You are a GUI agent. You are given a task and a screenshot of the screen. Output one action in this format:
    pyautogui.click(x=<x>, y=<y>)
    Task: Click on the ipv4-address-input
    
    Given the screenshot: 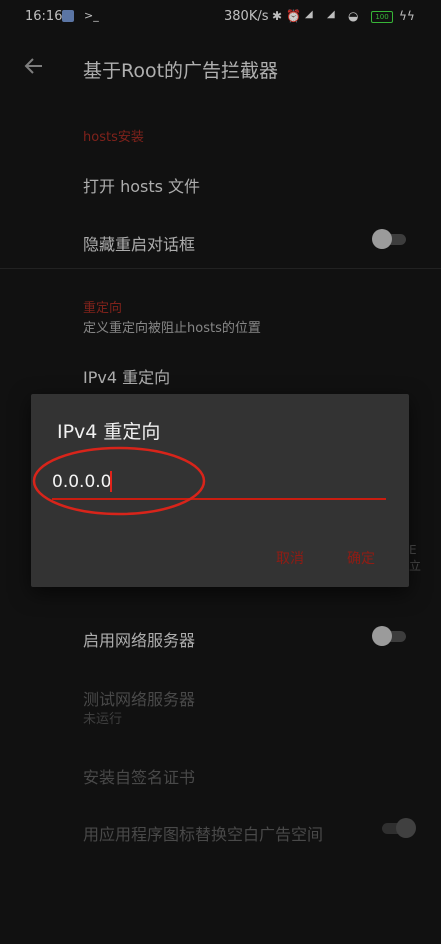 What is the action you would take?
    pyautogui.click(x=219, y=483)
    